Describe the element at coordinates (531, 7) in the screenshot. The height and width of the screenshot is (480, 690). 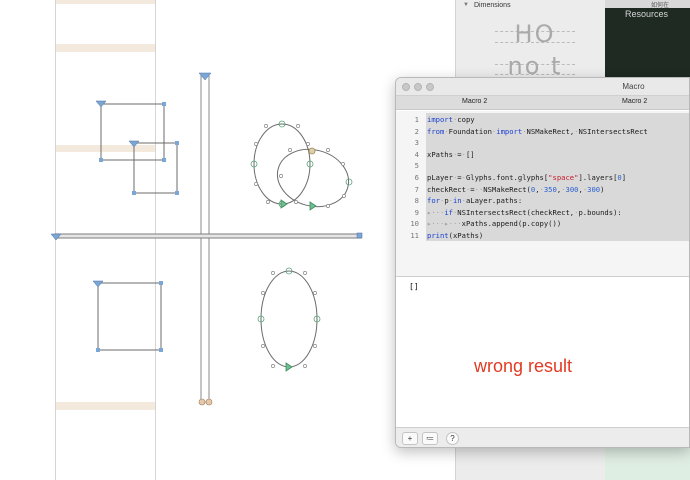
I see `dimensions-section-header: ▼ Dimensions` at that location.